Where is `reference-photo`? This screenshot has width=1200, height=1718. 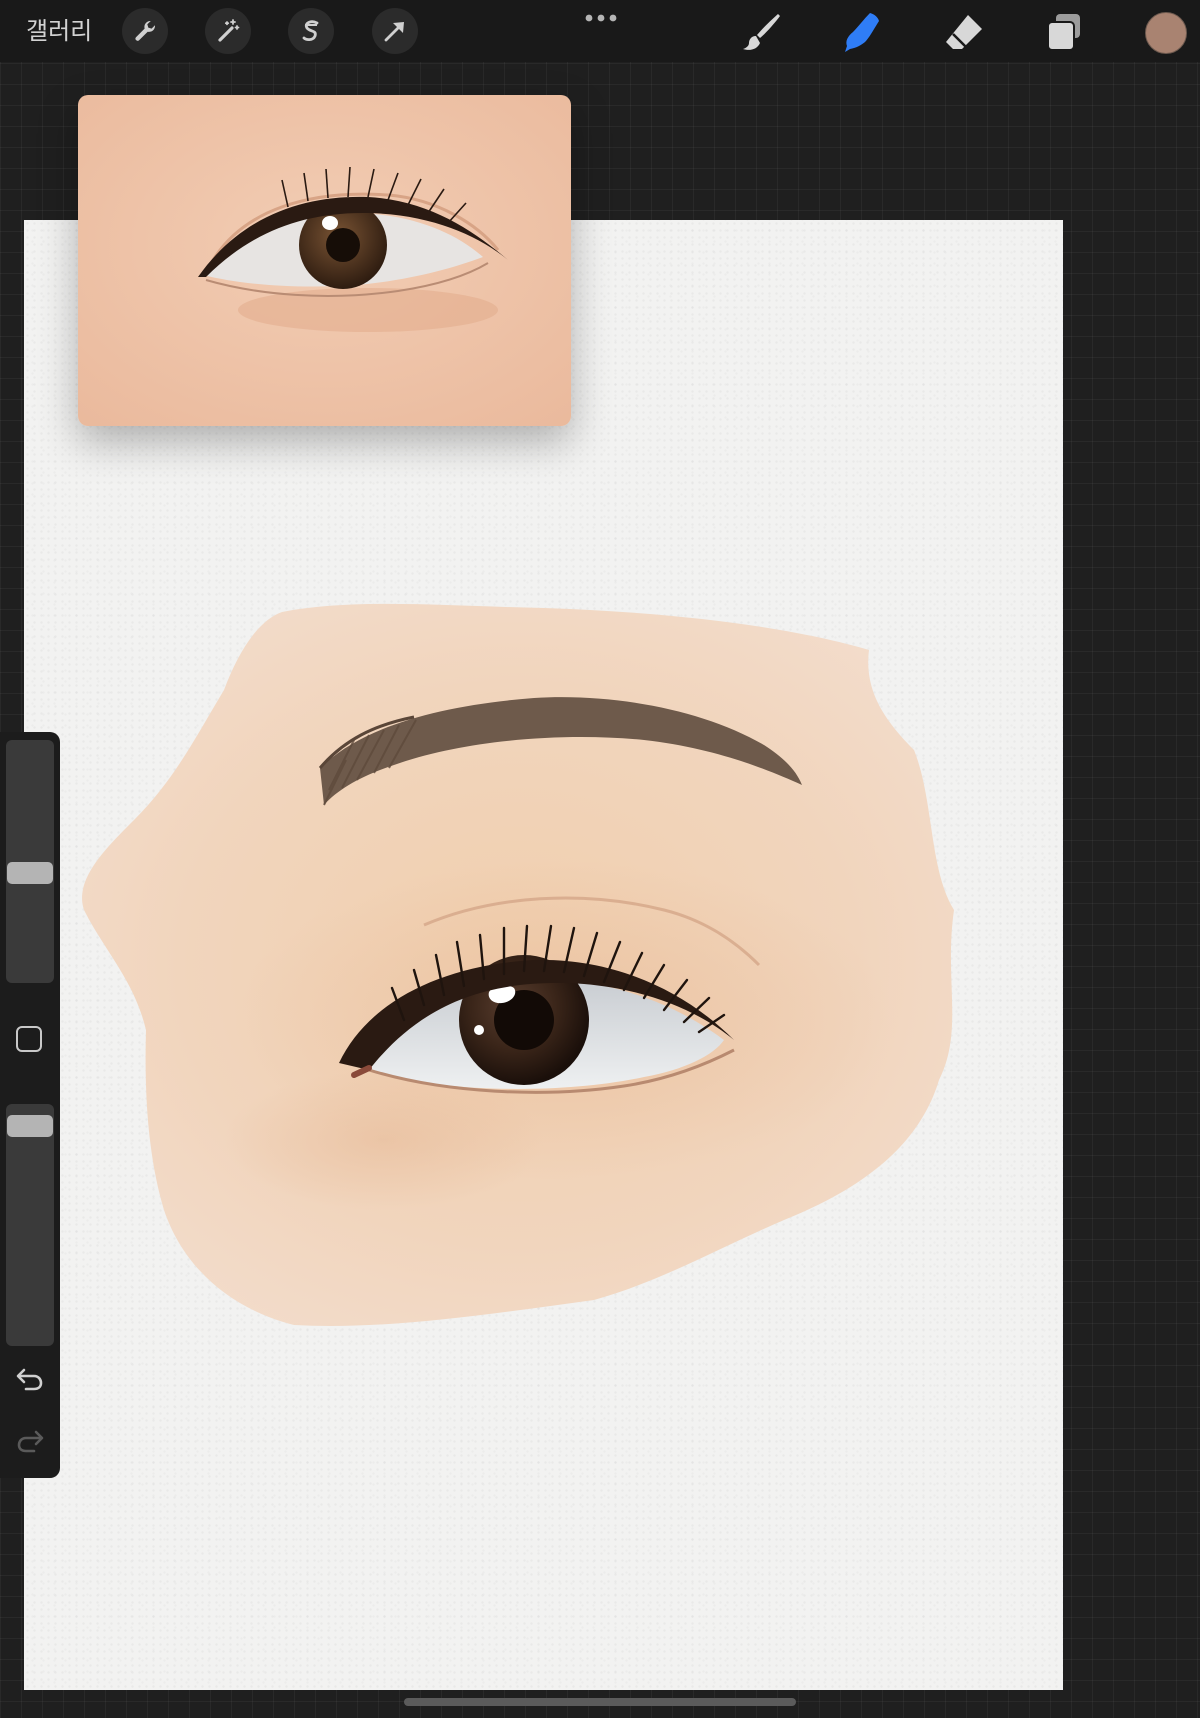
reference-photo is located at coordinates (324, 260).